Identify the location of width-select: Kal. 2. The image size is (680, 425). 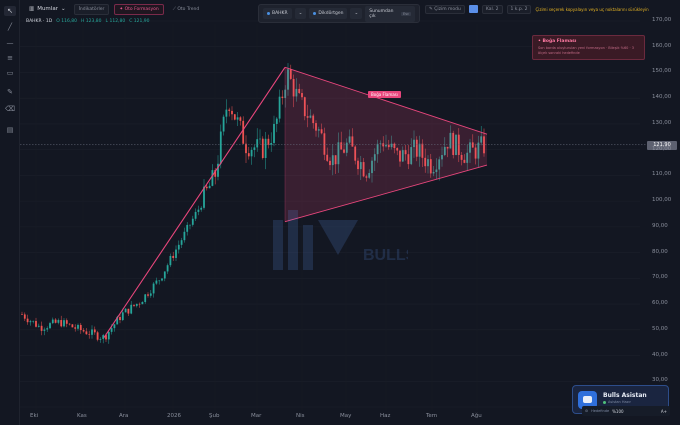
(492, 9).